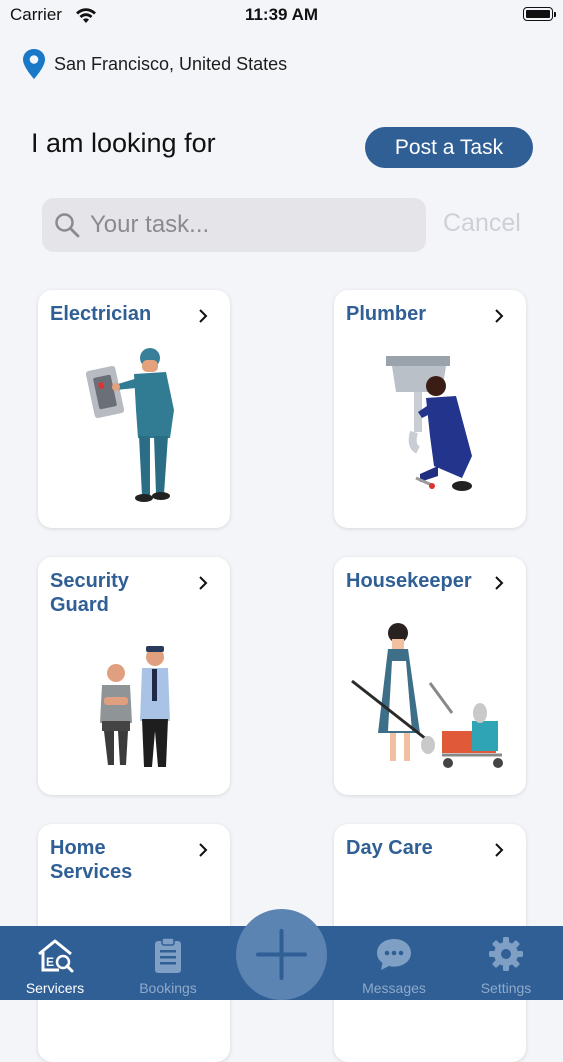 Image resolution: width=563 pixels, height=1062 pixels. What do you see at coordinates (389, 848) in the screenshot?
I see `category-title: Day Care` at bounding box center [389, 848].